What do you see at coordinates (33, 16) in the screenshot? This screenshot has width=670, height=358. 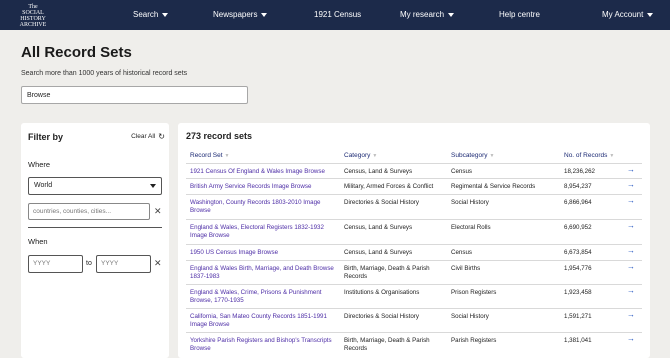 I see `site-logo: The SOCIAL HISTORY ARCHIVE` at bounding box center [33, 16].